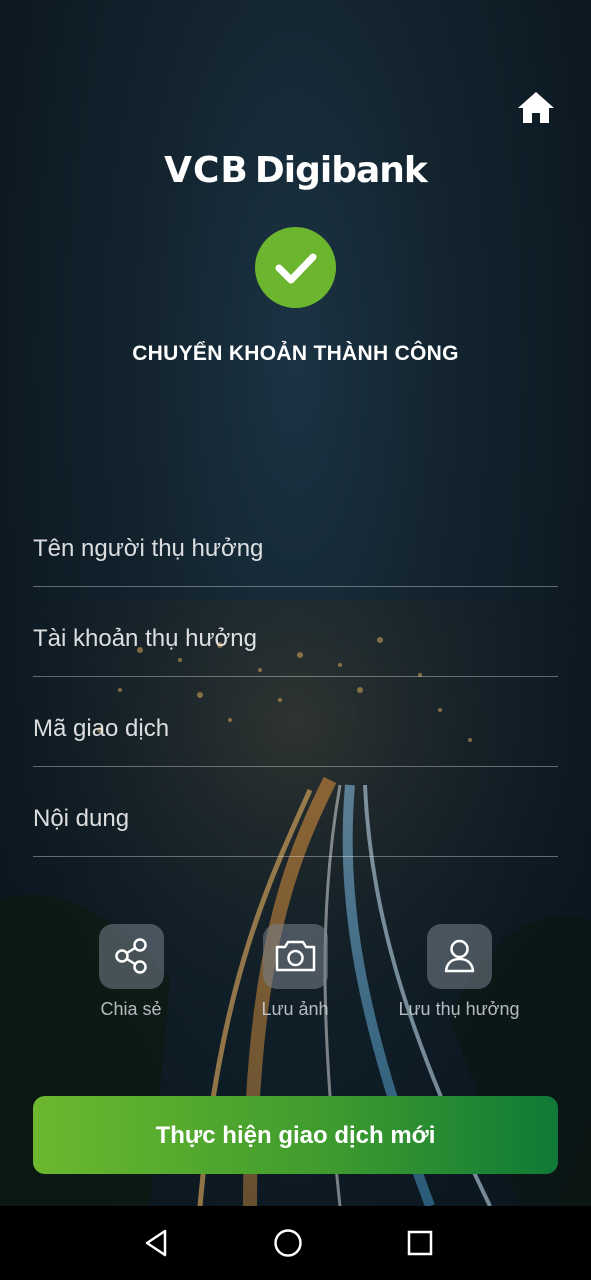  What do you see at coordinates (459, 1009) in the screenshot?
I see `save-beneficiary-label: Lưu thụ hưởng` at bounding box center [459, 1009].